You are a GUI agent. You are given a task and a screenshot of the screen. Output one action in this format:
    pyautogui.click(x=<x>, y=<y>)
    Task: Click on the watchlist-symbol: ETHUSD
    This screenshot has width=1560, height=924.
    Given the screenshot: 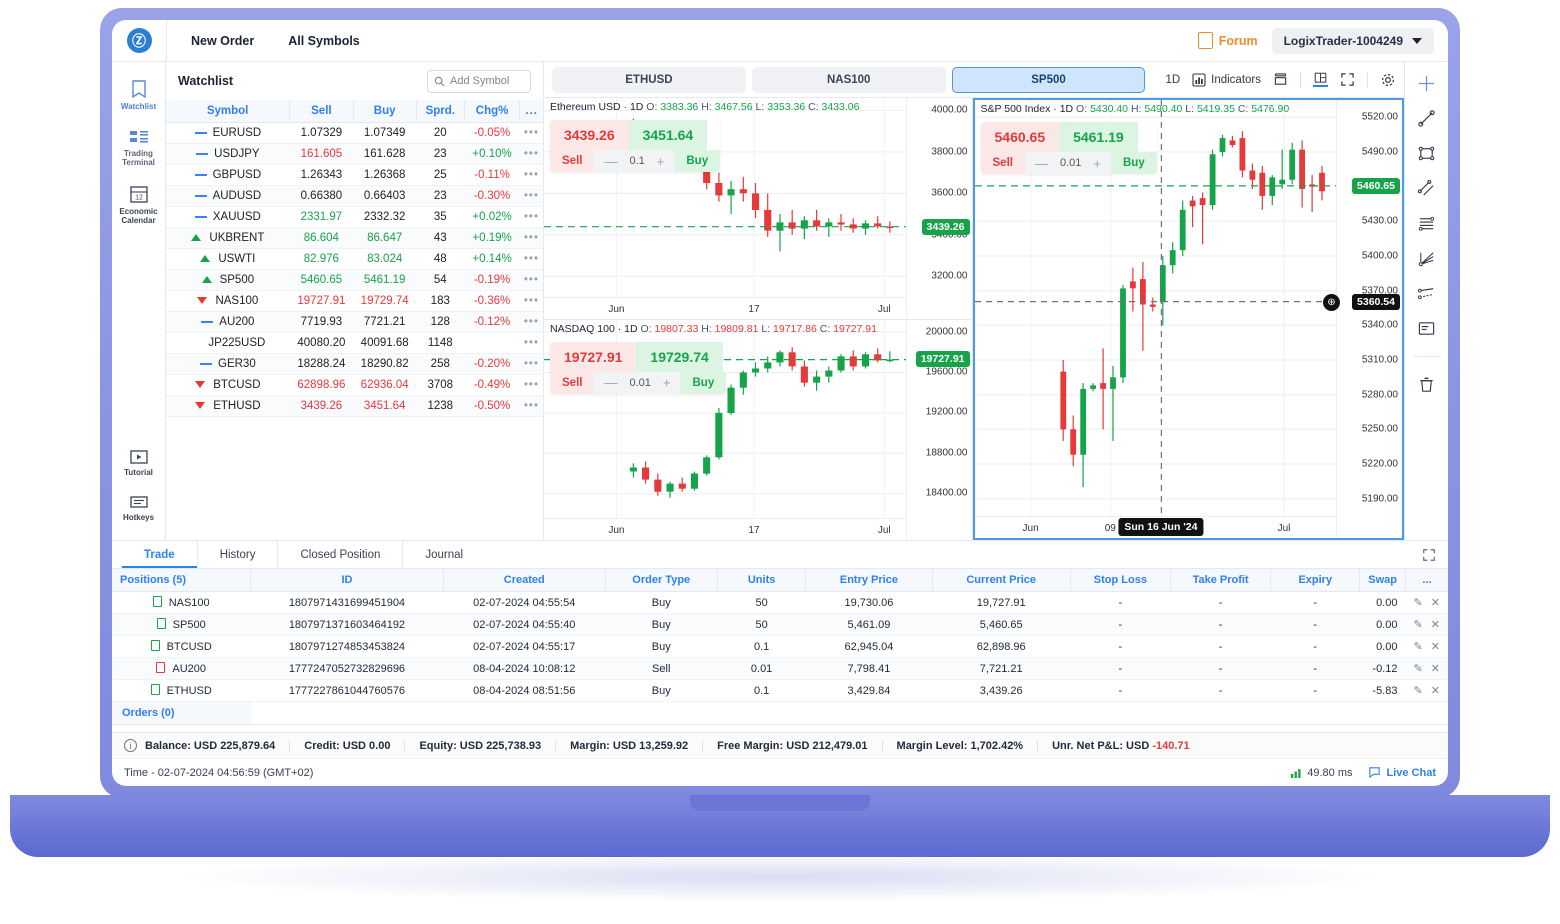 What is the action you would take?
    pyautogui.click(x=228, y=406)
    